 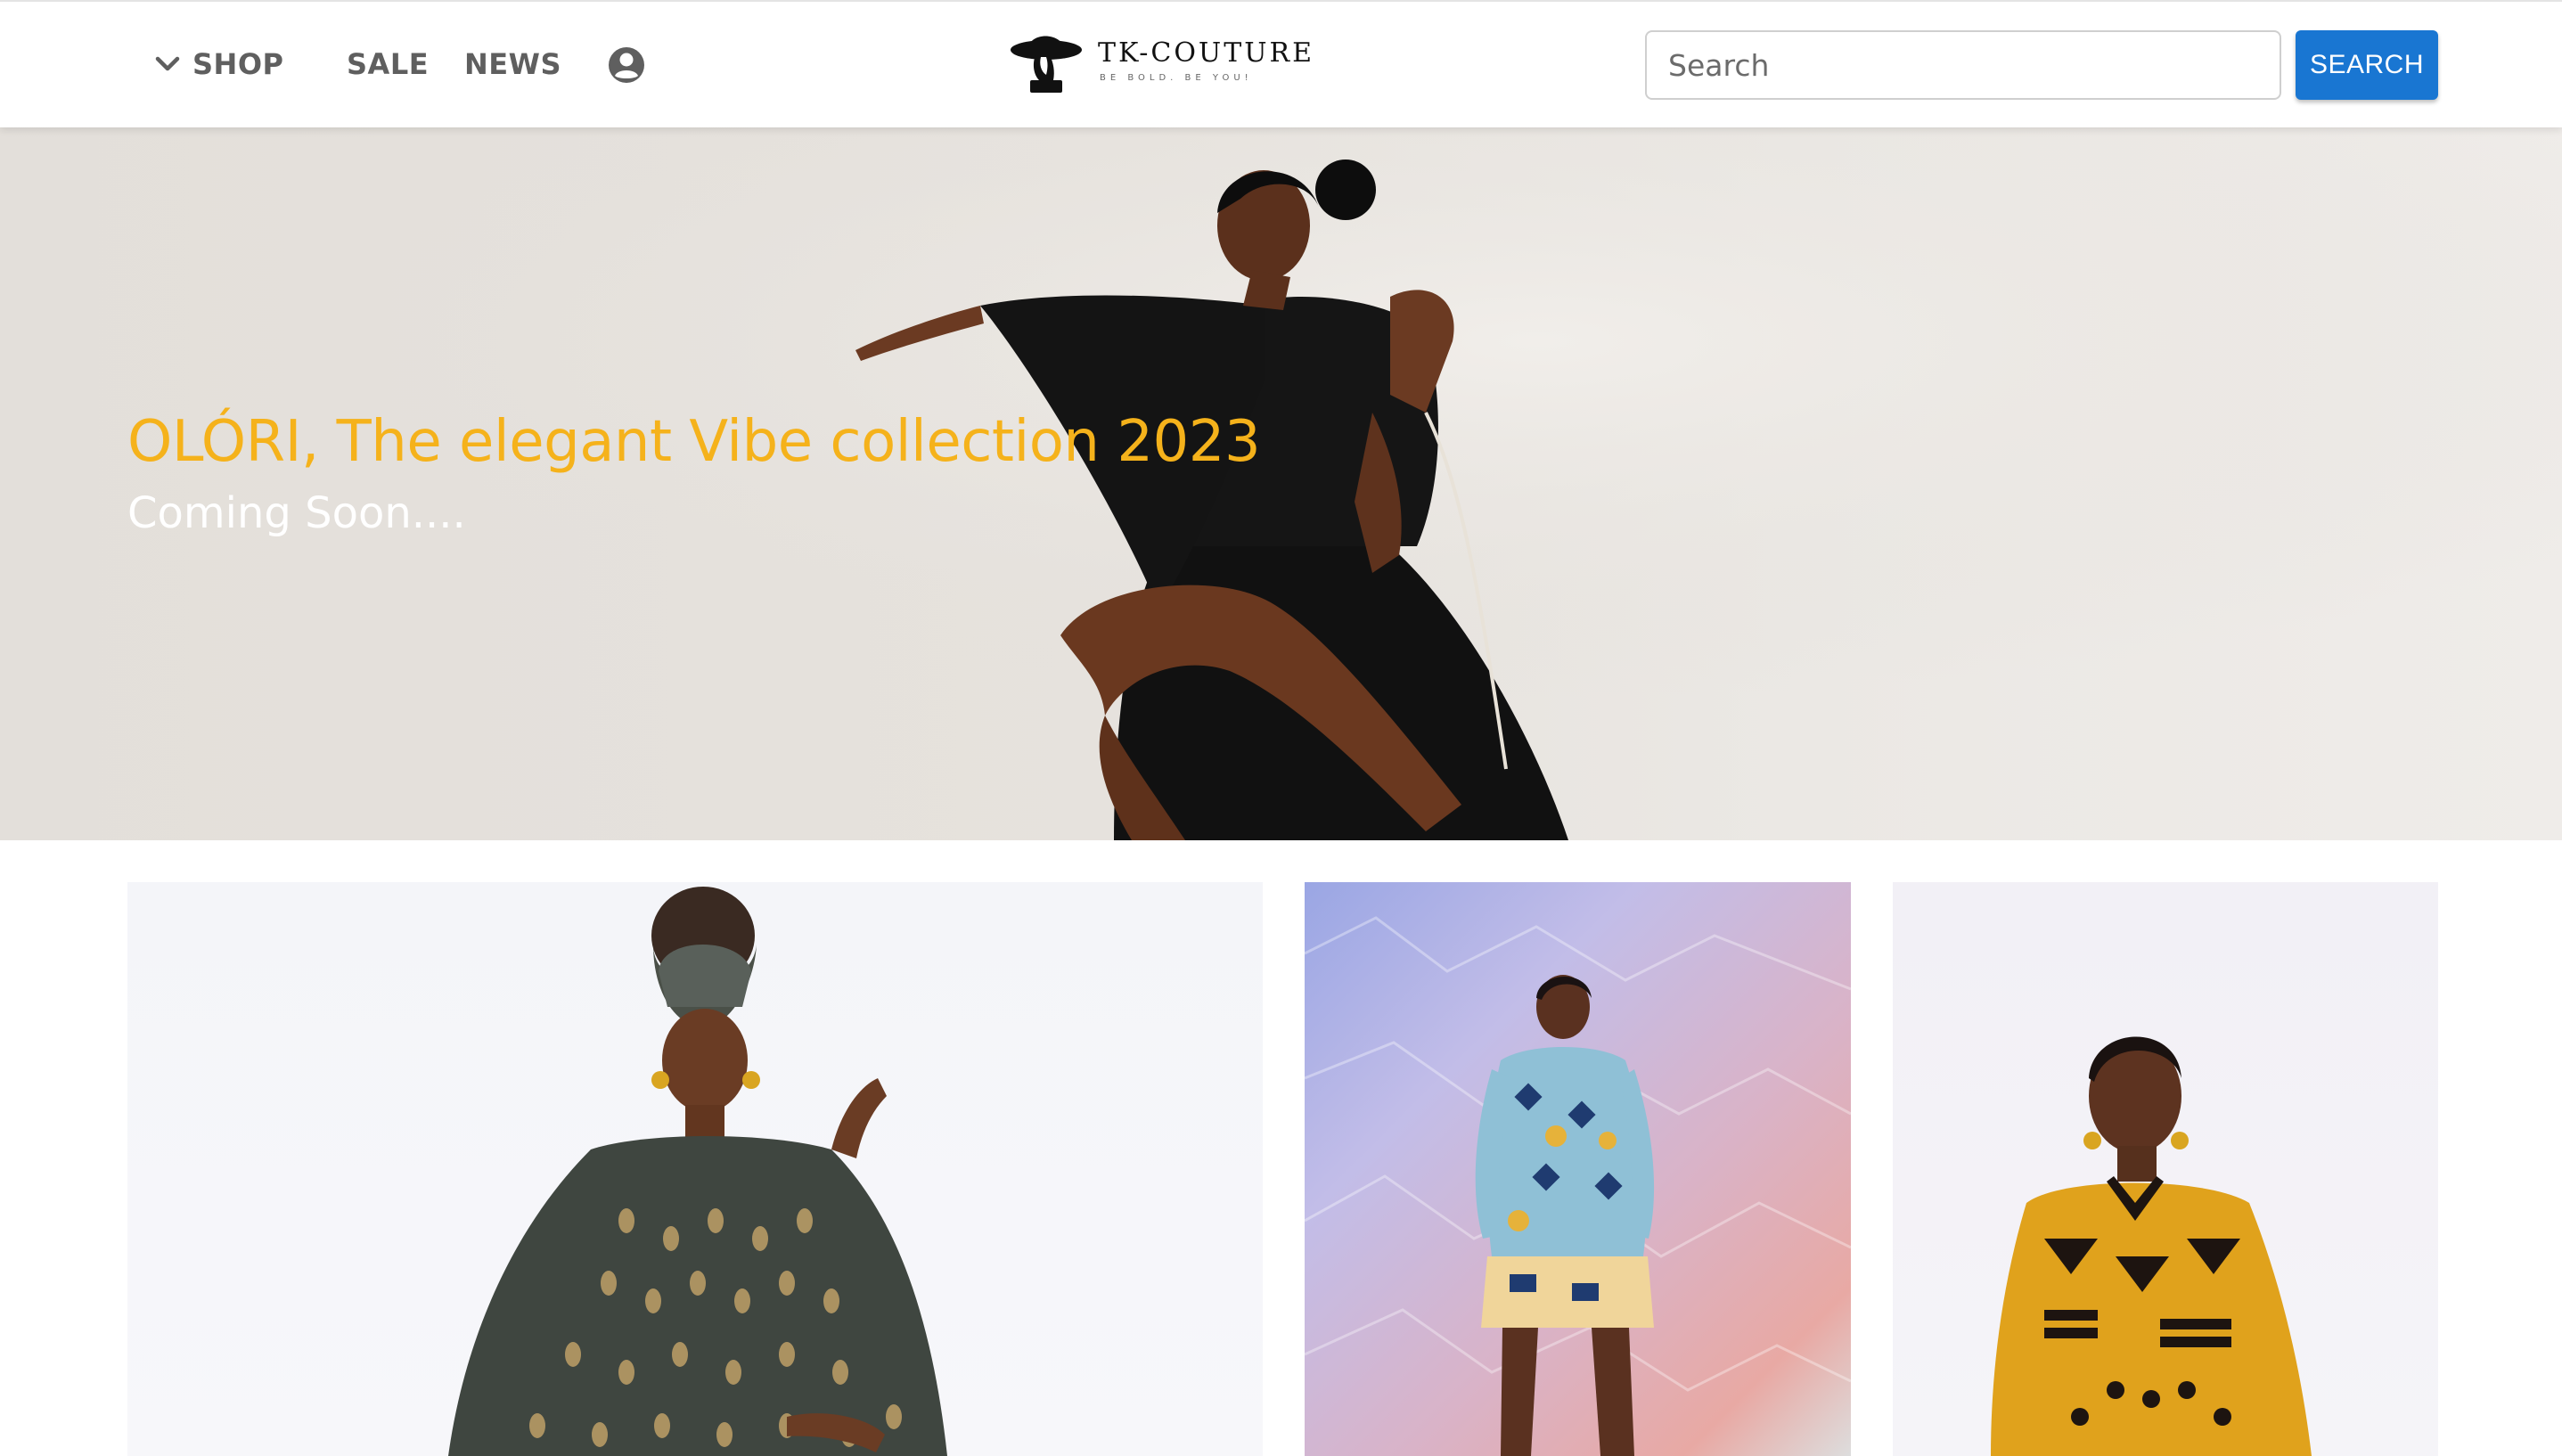 I want to click on nav-sale-link: SALE, so click(x=388, y=65).